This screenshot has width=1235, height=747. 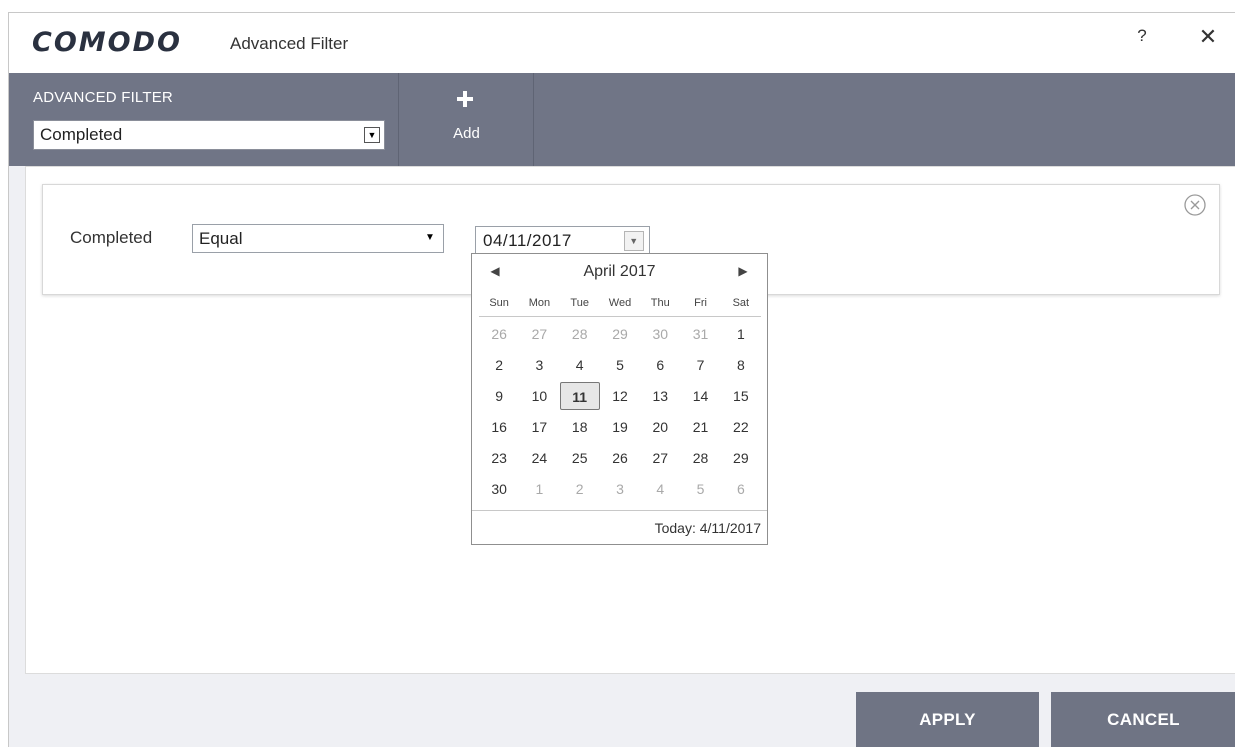 I want to click on add-button: Add, so click(x=467, y=119).